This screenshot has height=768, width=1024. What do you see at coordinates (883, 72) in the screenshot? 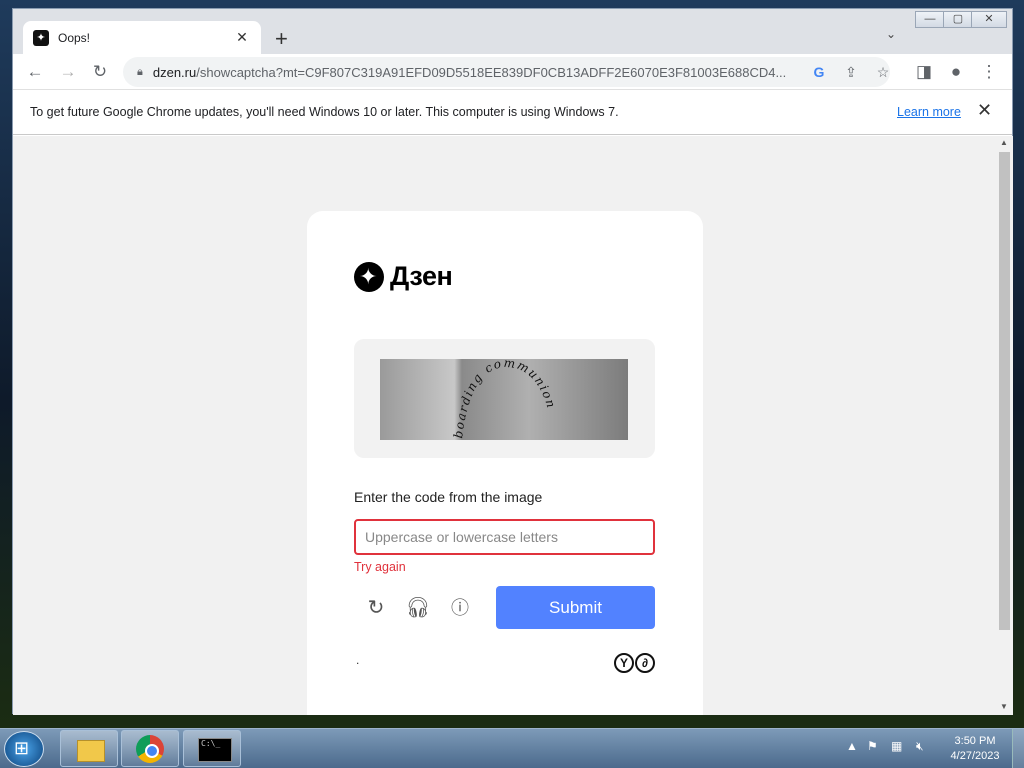
I see `bookmark-star-icon: ☆` at bounding box center [883, 72].